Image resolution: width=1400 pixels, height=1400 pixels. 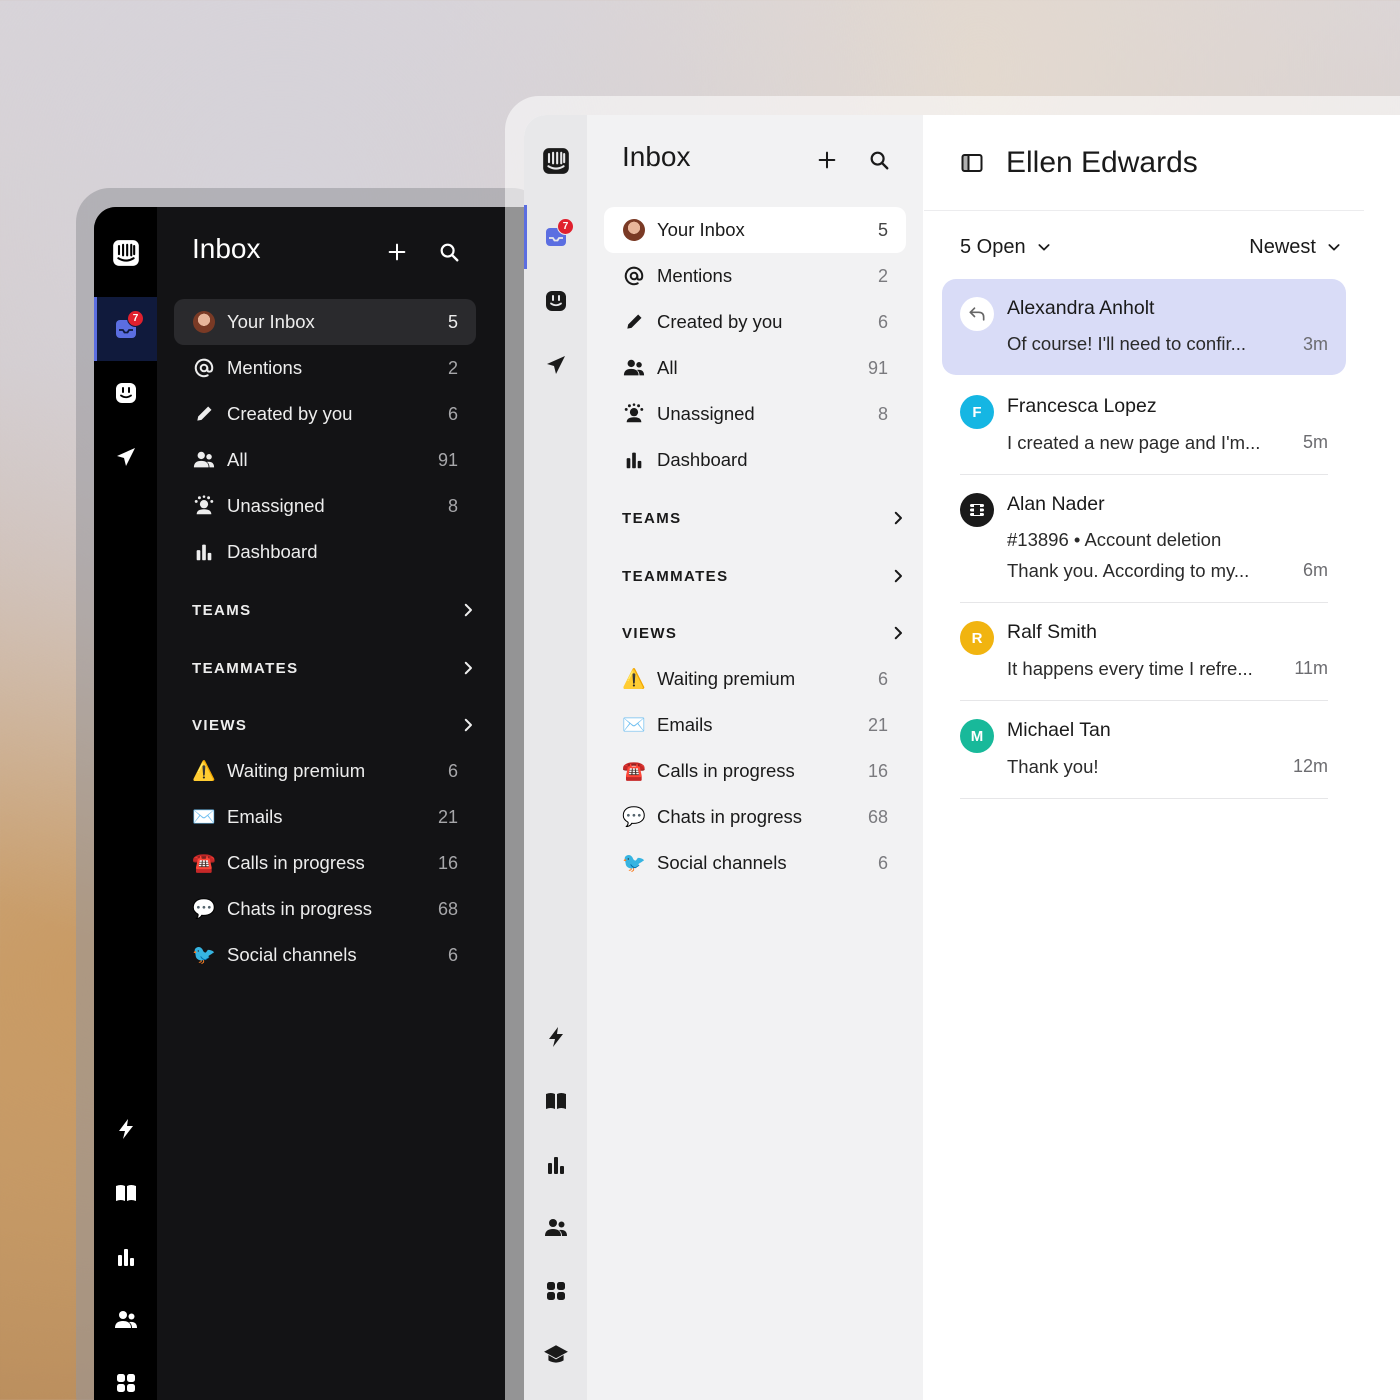 What do you see at coordinates (1102, 162) in the screenshot?
I see `assignee-name: Ellen Edwards` at bounding box center [1102, 162].